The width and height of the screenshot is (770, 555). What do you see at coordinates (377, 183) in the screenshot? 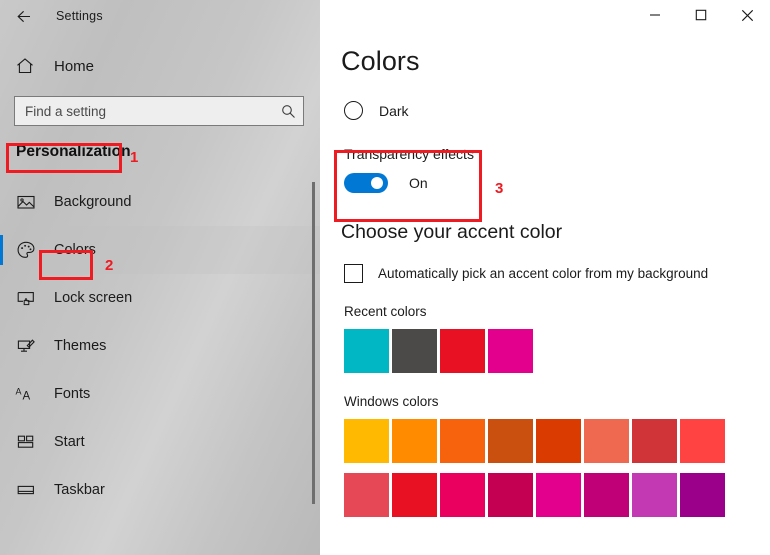
I see `toggle-knob` at bounding box center [377, 183].